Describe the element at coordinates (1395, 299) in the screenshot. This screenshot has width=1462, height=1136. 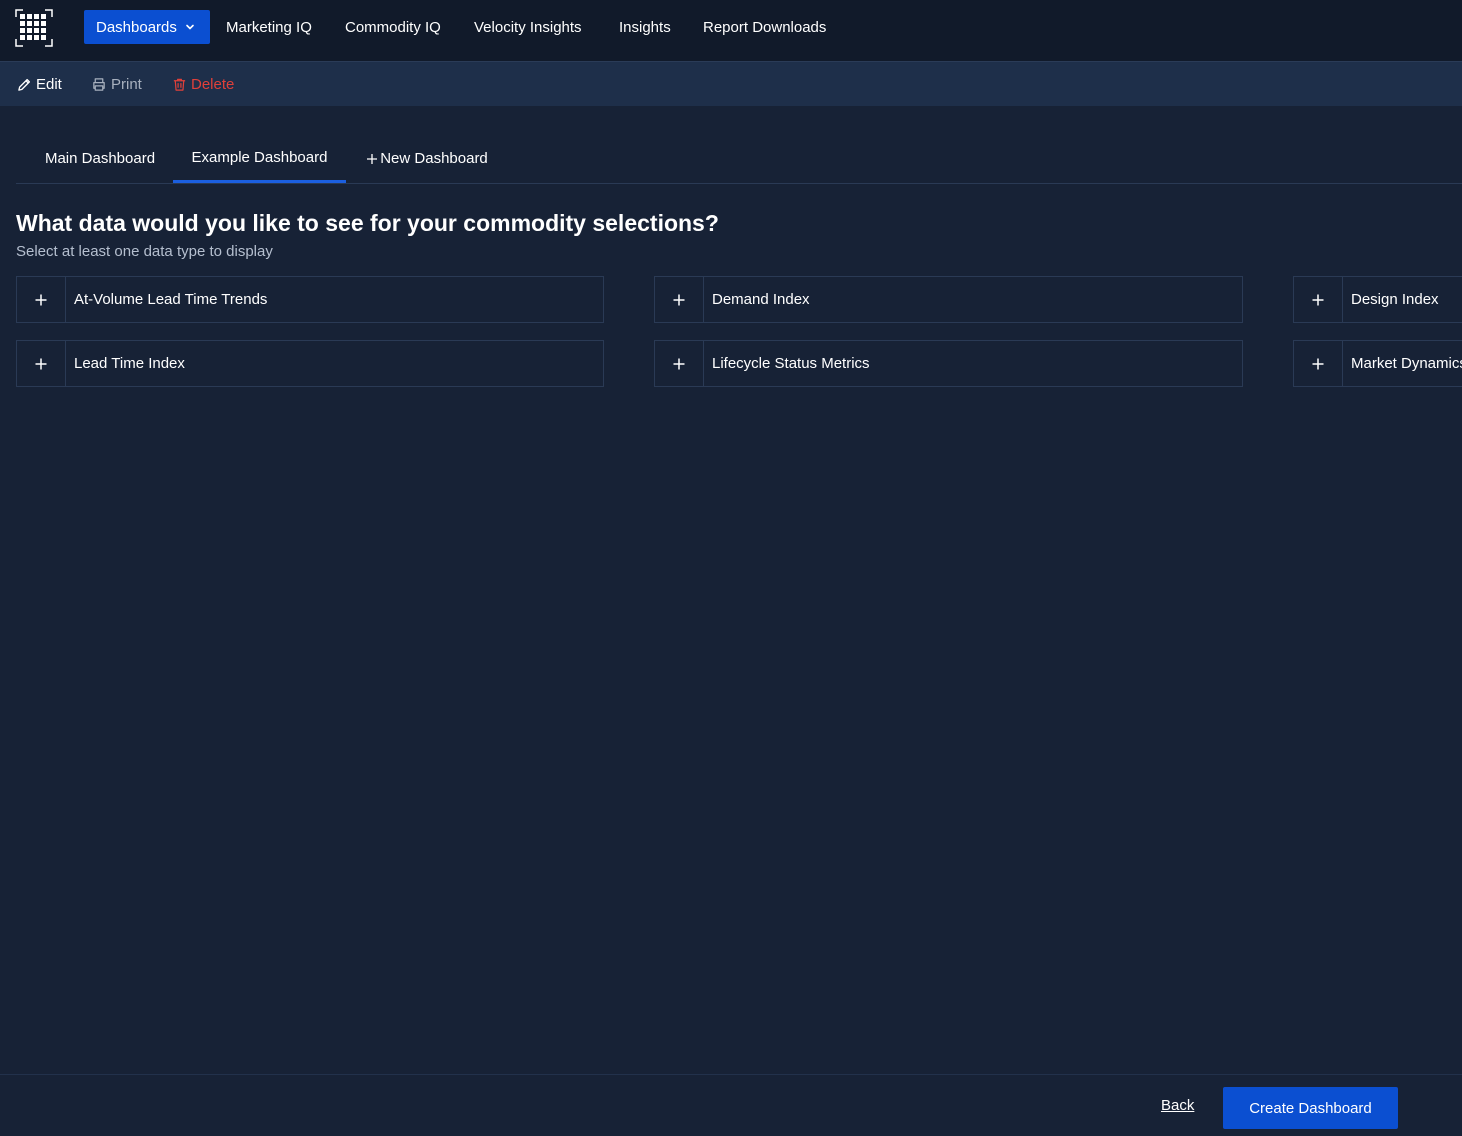
I see `data-type-label: Design Index` at that location.